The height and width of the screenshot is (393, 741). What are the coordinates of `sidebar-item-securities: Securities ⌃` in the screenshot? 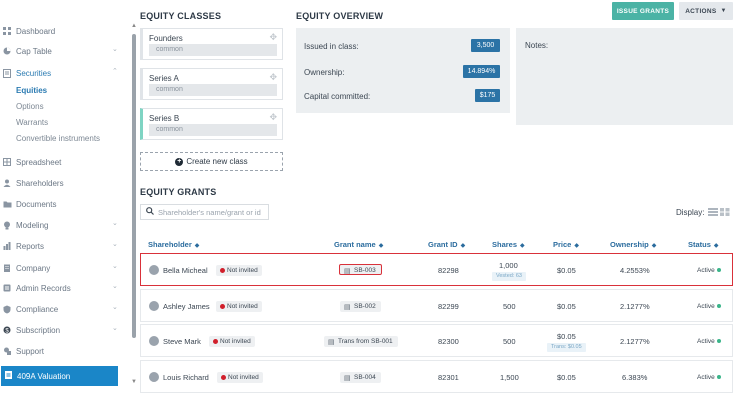 It's located at (62, 73).